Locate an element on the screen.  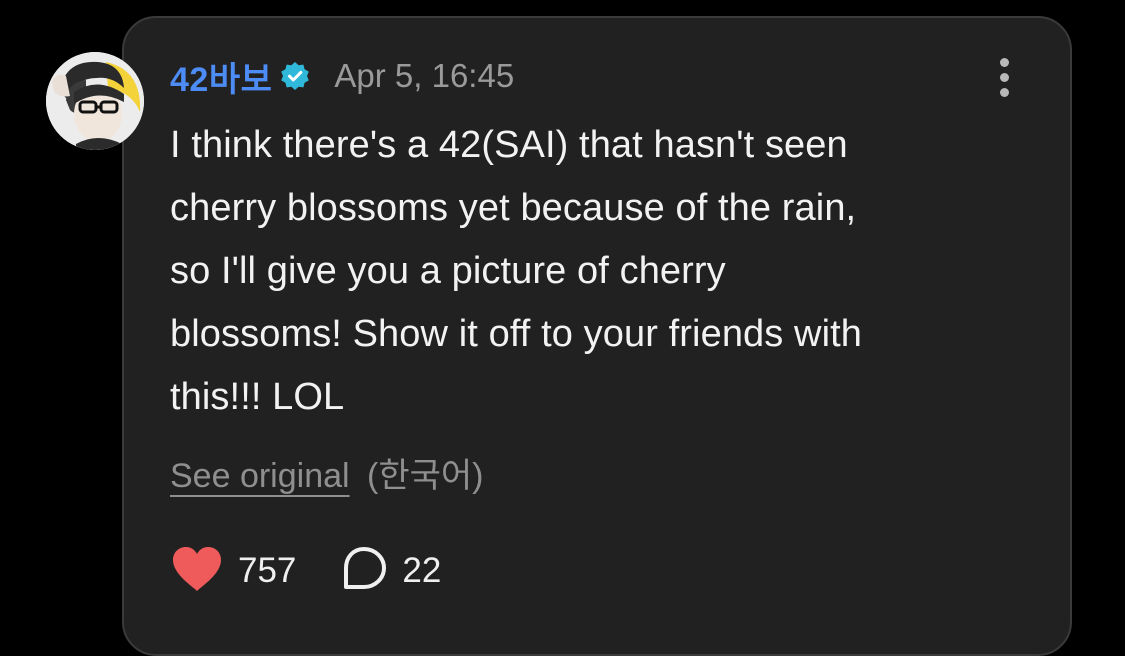
like-count: 757 is located at coordinates (267, 570).